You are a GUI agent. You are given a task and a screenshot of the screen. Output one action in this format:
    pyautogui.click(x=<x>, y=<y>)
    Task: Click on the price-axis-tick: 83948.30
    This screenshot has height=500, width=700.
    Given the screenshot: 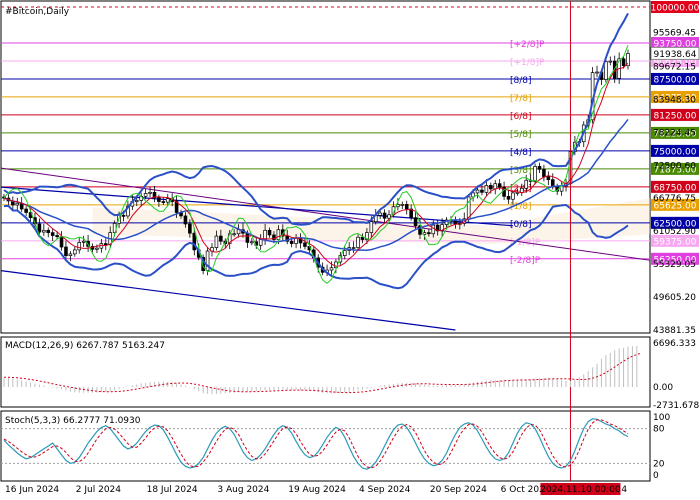 What is the action you would take?
    pyautogui.click(x=674, y=100)
    